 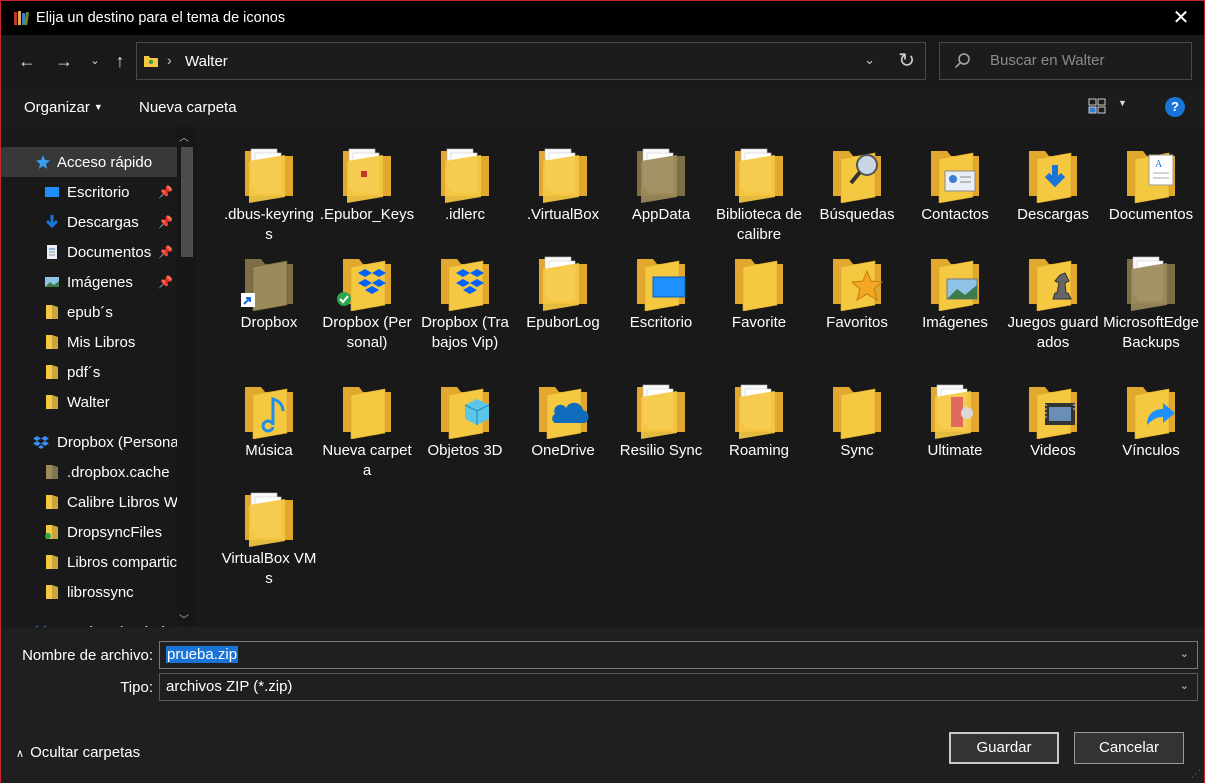 What do you see at coordinates (1151, 419) in the screenshot?
I see `folder-item: Vínculos` at bounding box center [1151, 419].